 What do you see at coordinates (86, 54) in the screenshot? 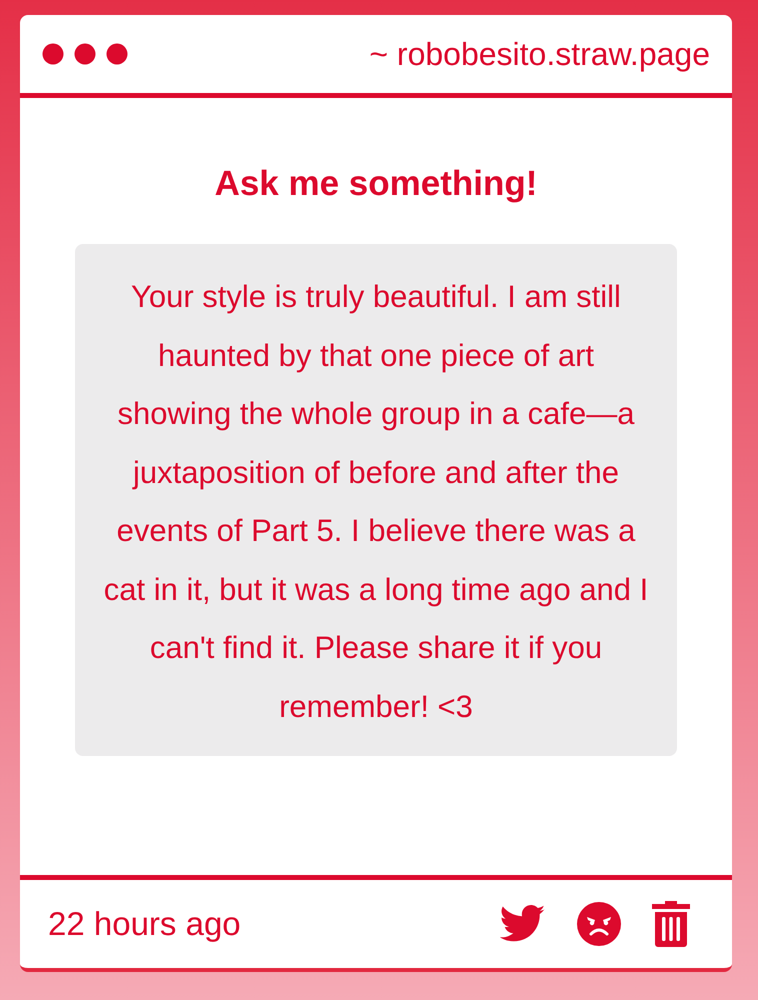
I see `window-dots-icon` at bounding box center [86, 54].